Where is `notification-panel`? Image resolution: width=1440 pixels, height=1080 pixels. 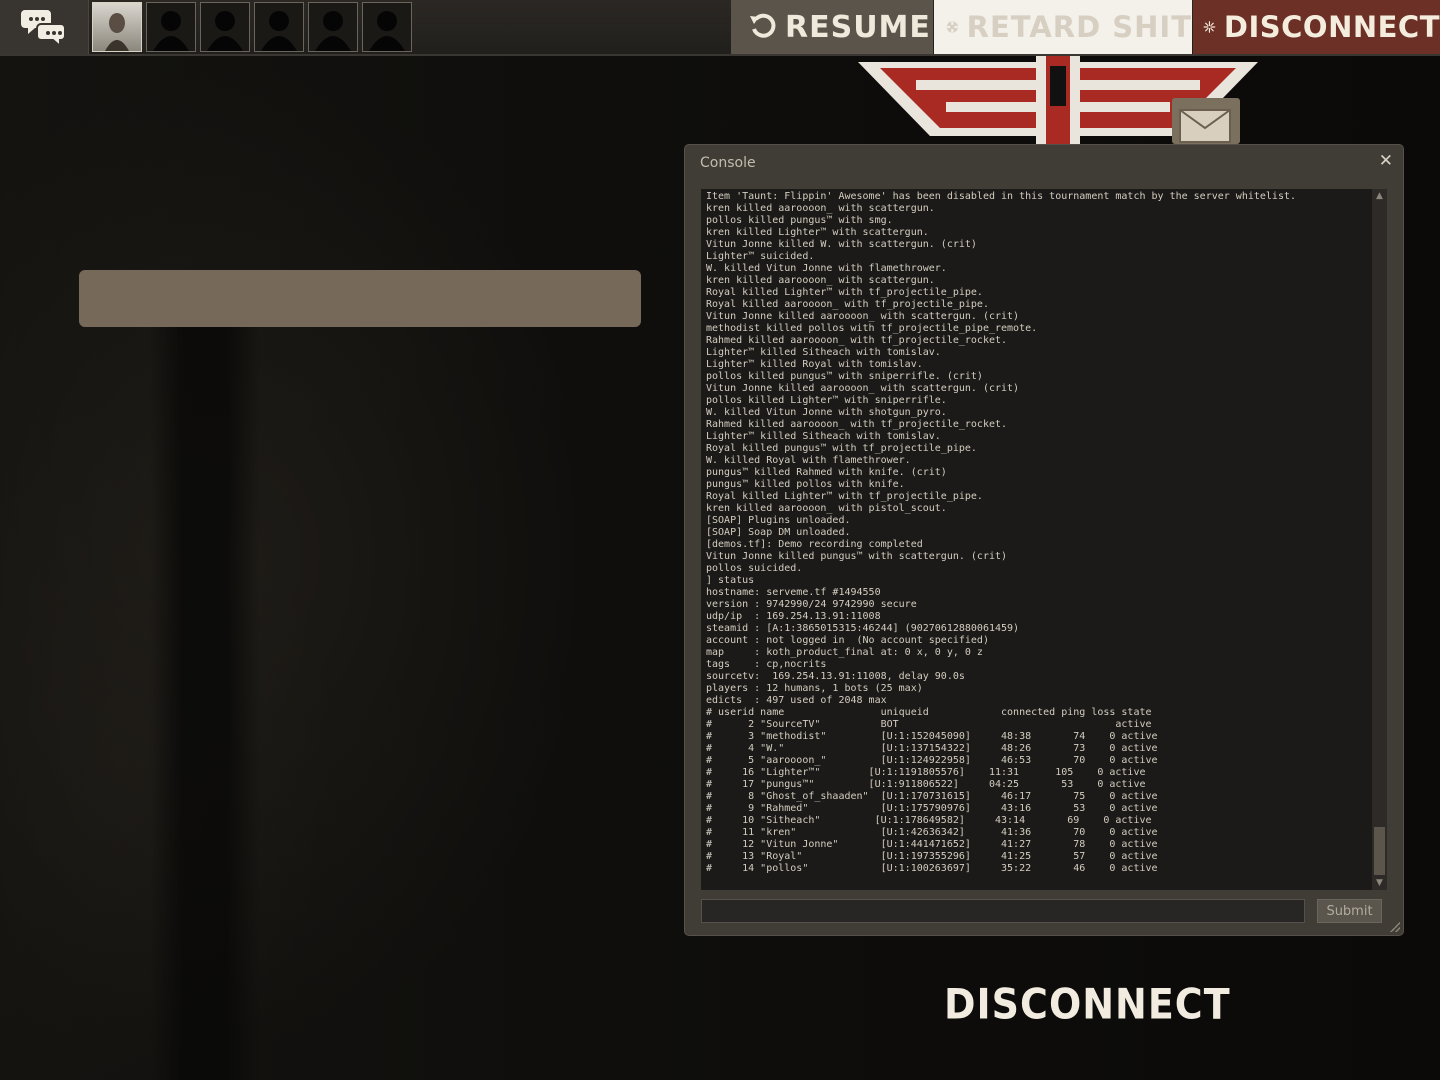
notification-panel is located at coordinates (360, 298).